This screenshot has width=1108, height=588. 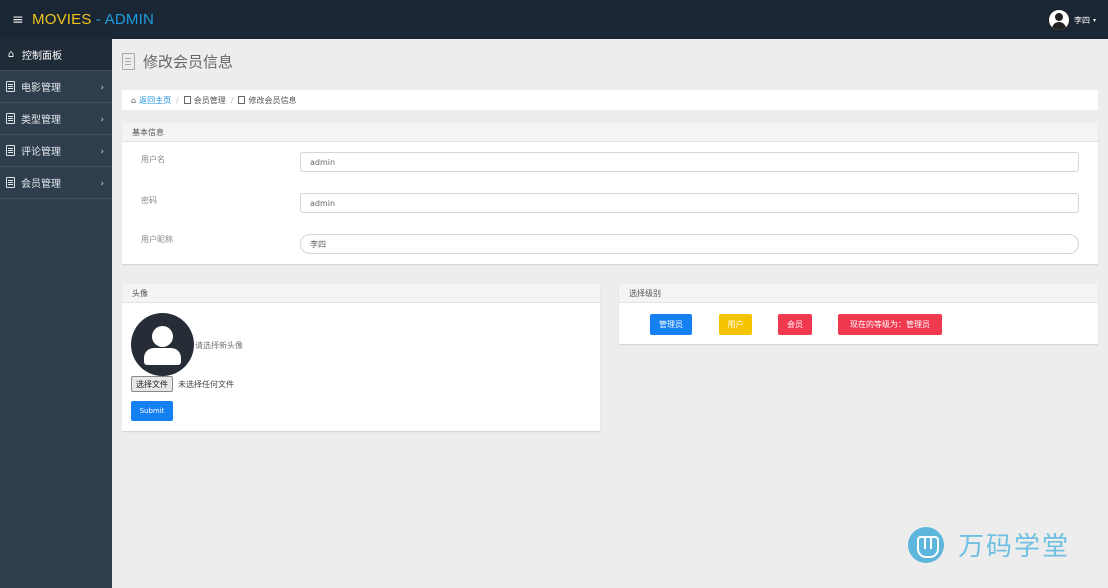 I want to click on user-menu: 李四 ▾, so click(x=1071, y=20).